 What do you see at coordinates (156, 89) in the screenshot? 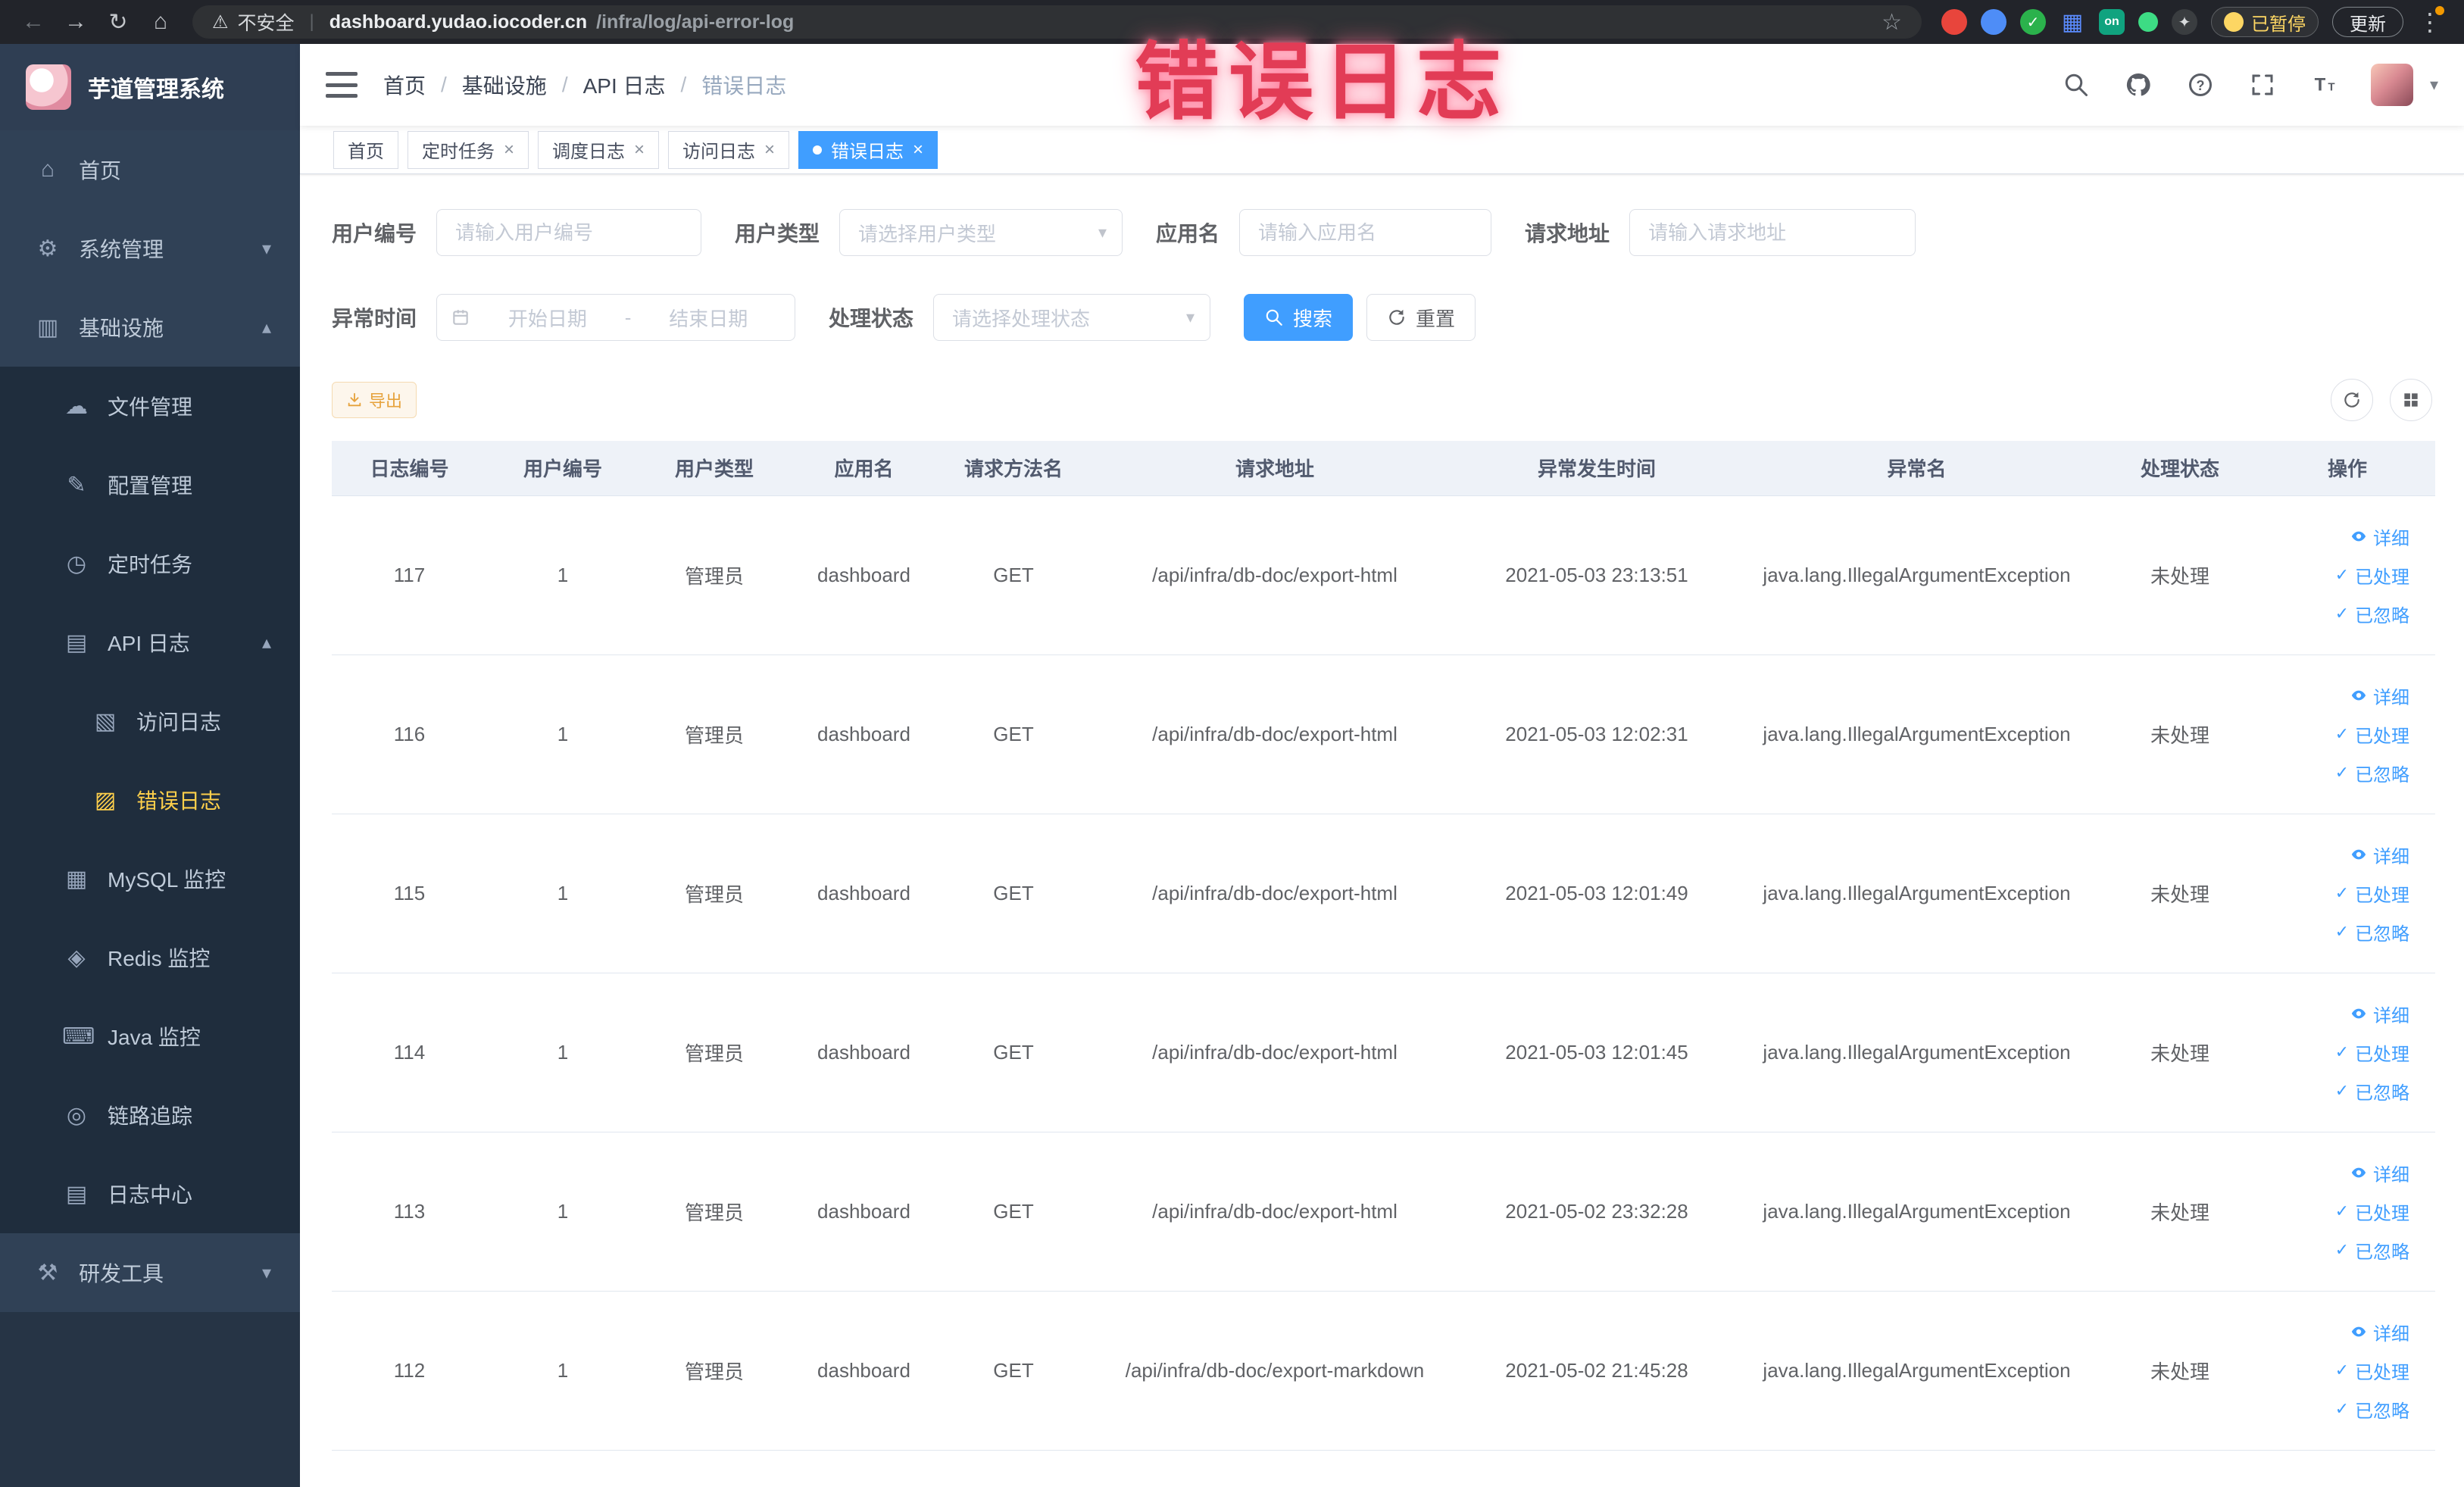
I see `app-title: 芋道管理系统` at bounding box center [156, 89].